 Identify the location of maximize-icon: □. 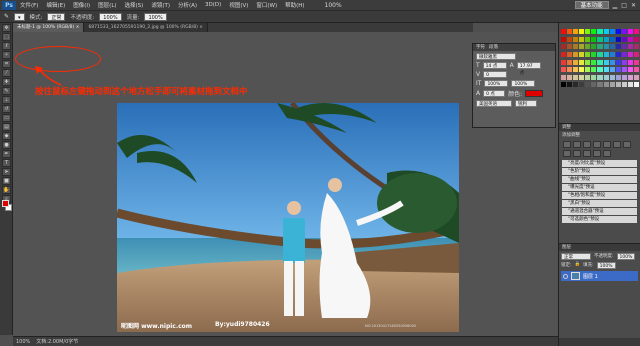
(624, 5).